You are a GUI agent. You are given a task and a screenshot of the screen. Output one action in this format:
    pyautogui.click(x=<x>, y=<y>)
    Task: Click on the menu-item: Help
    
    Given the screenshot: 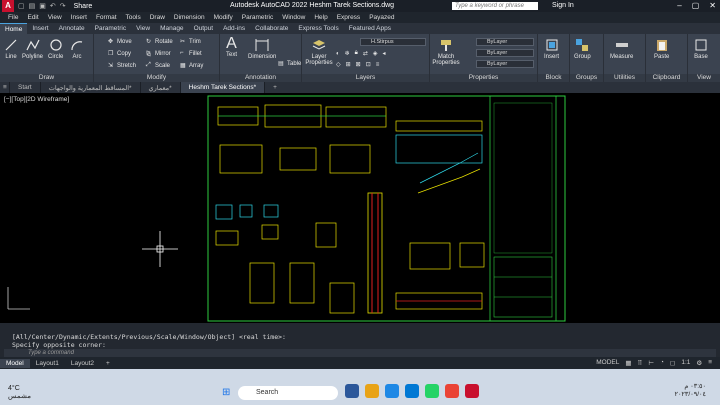 What is the action you would take?
    pyautogui.click(x=320, y=17)
    